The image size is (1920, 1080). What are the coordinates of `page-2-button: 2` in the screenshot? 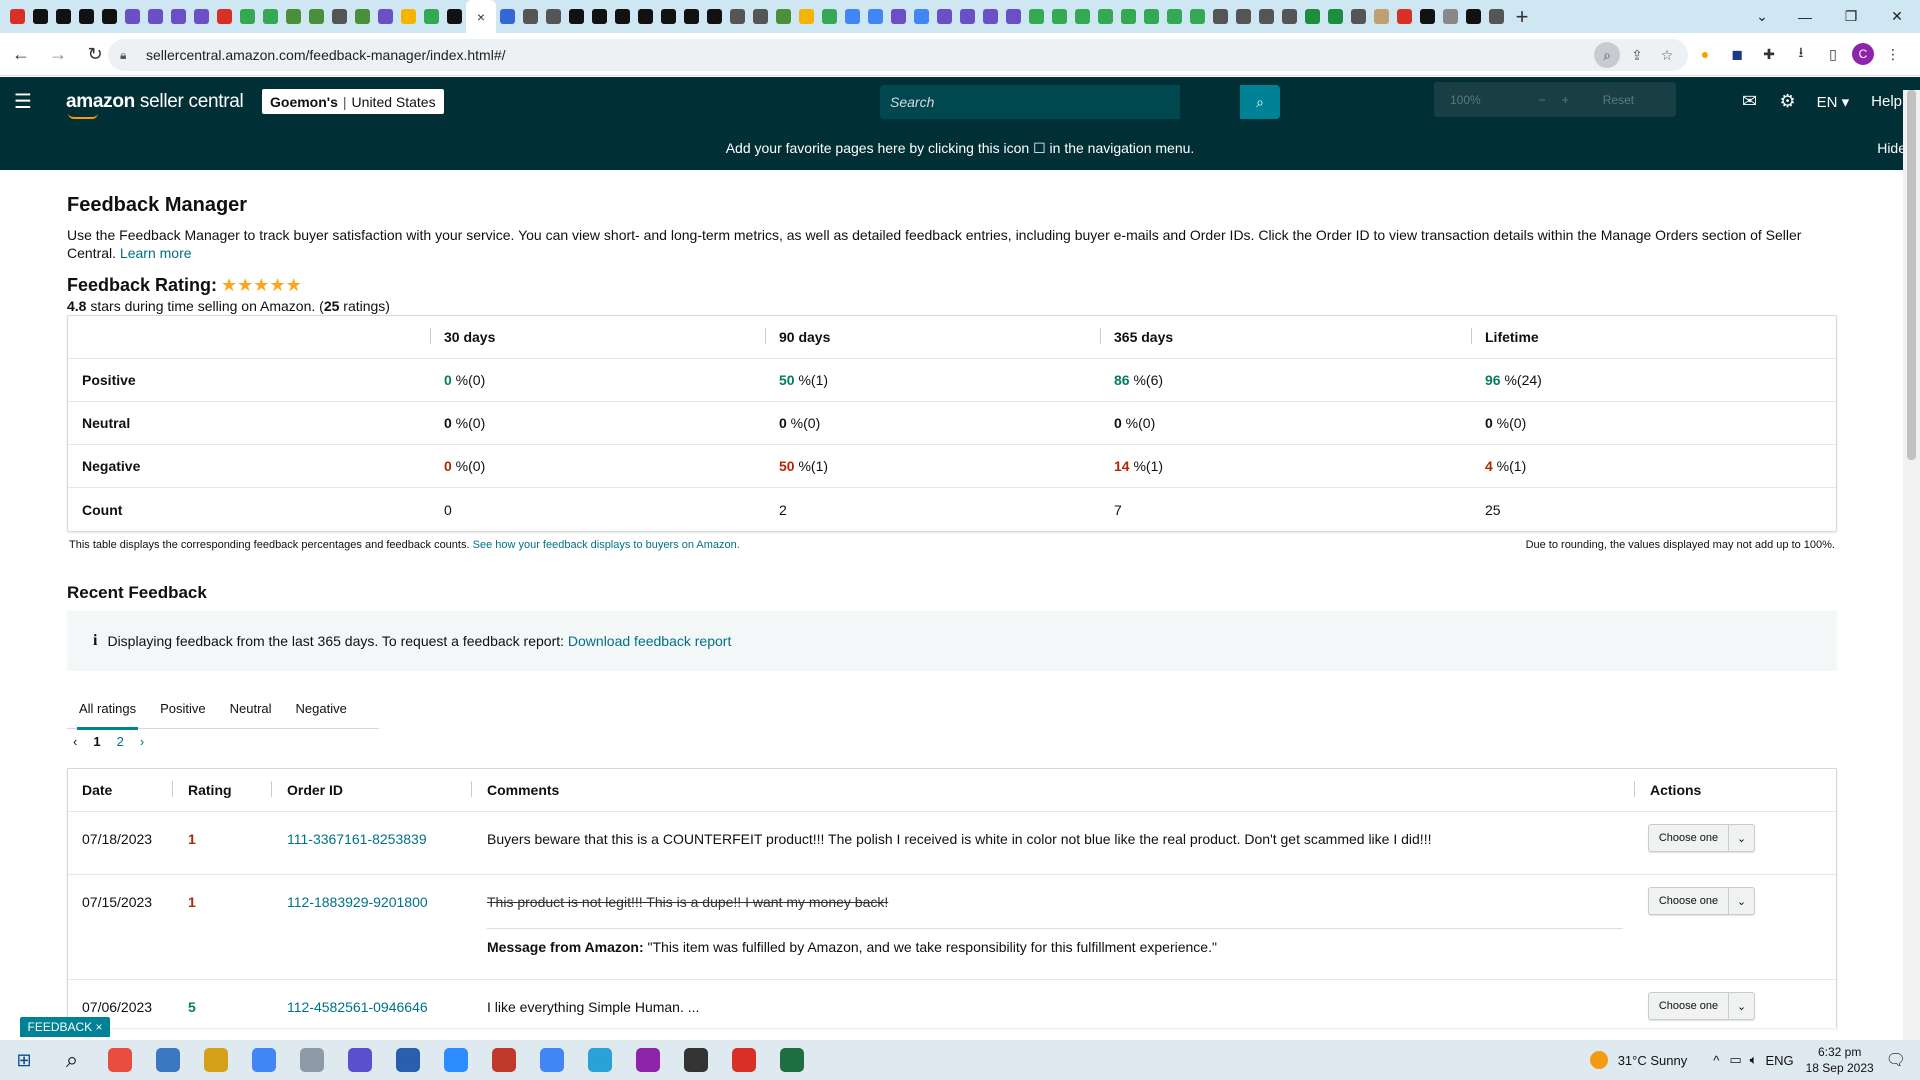 It's located at (120, 741).